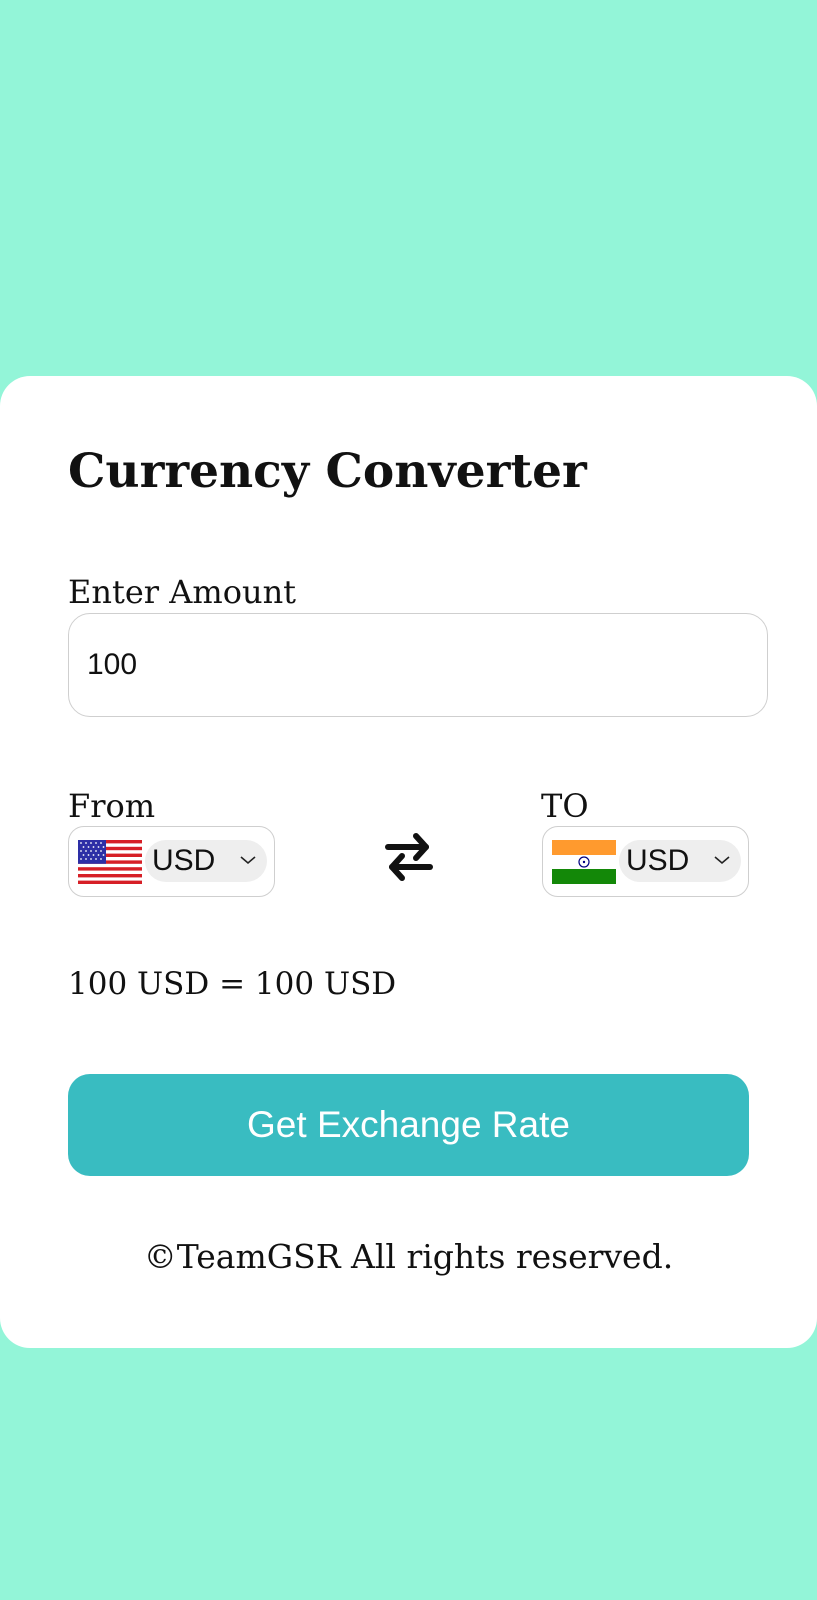 This screenshot has width=817, height=1600. What do you see at coordinates (327, 471) in the screenshot?
I see `page-title: Currency Converter` at bounding box center [327, 471].